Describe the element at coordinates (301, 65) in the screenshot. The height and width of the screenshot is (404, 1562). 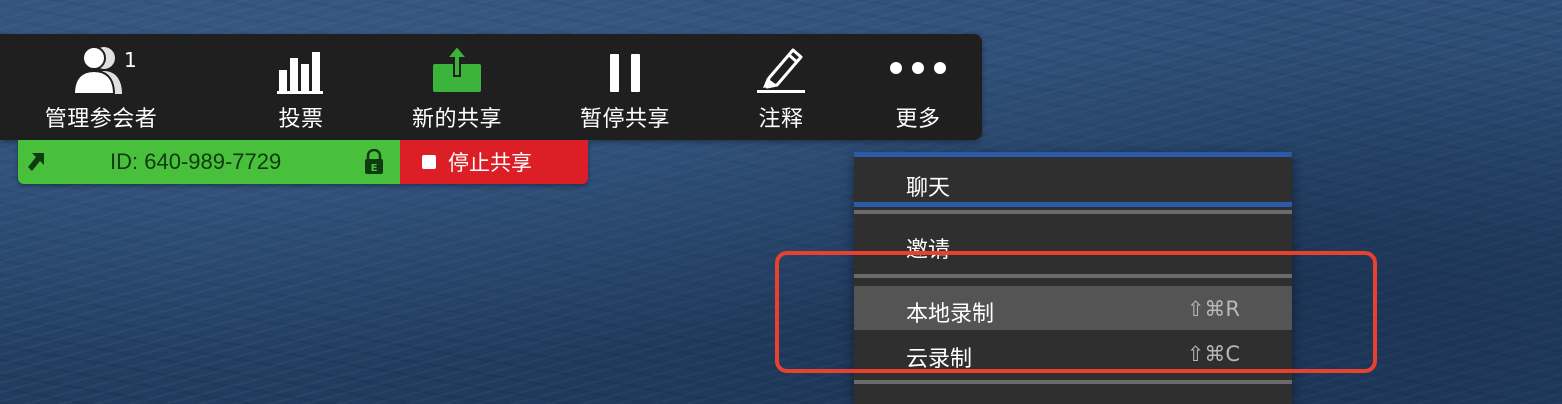
I see `bar-chart-icon` at that location.